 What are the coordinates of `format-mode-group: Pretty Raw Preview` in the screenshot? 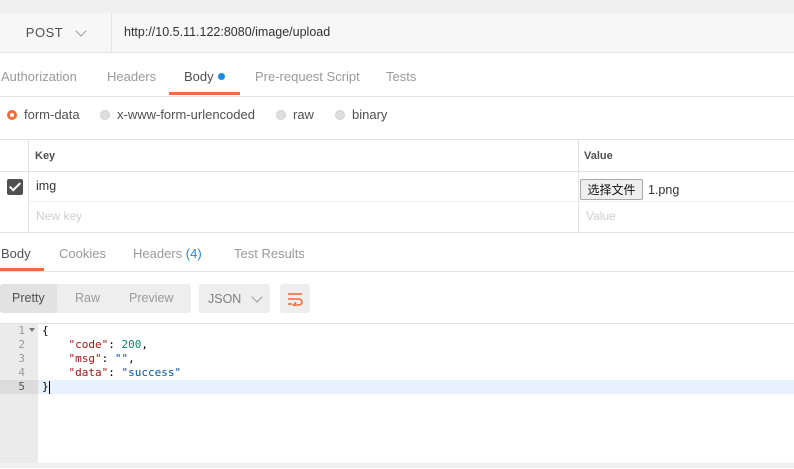 It's located at (95, 298).